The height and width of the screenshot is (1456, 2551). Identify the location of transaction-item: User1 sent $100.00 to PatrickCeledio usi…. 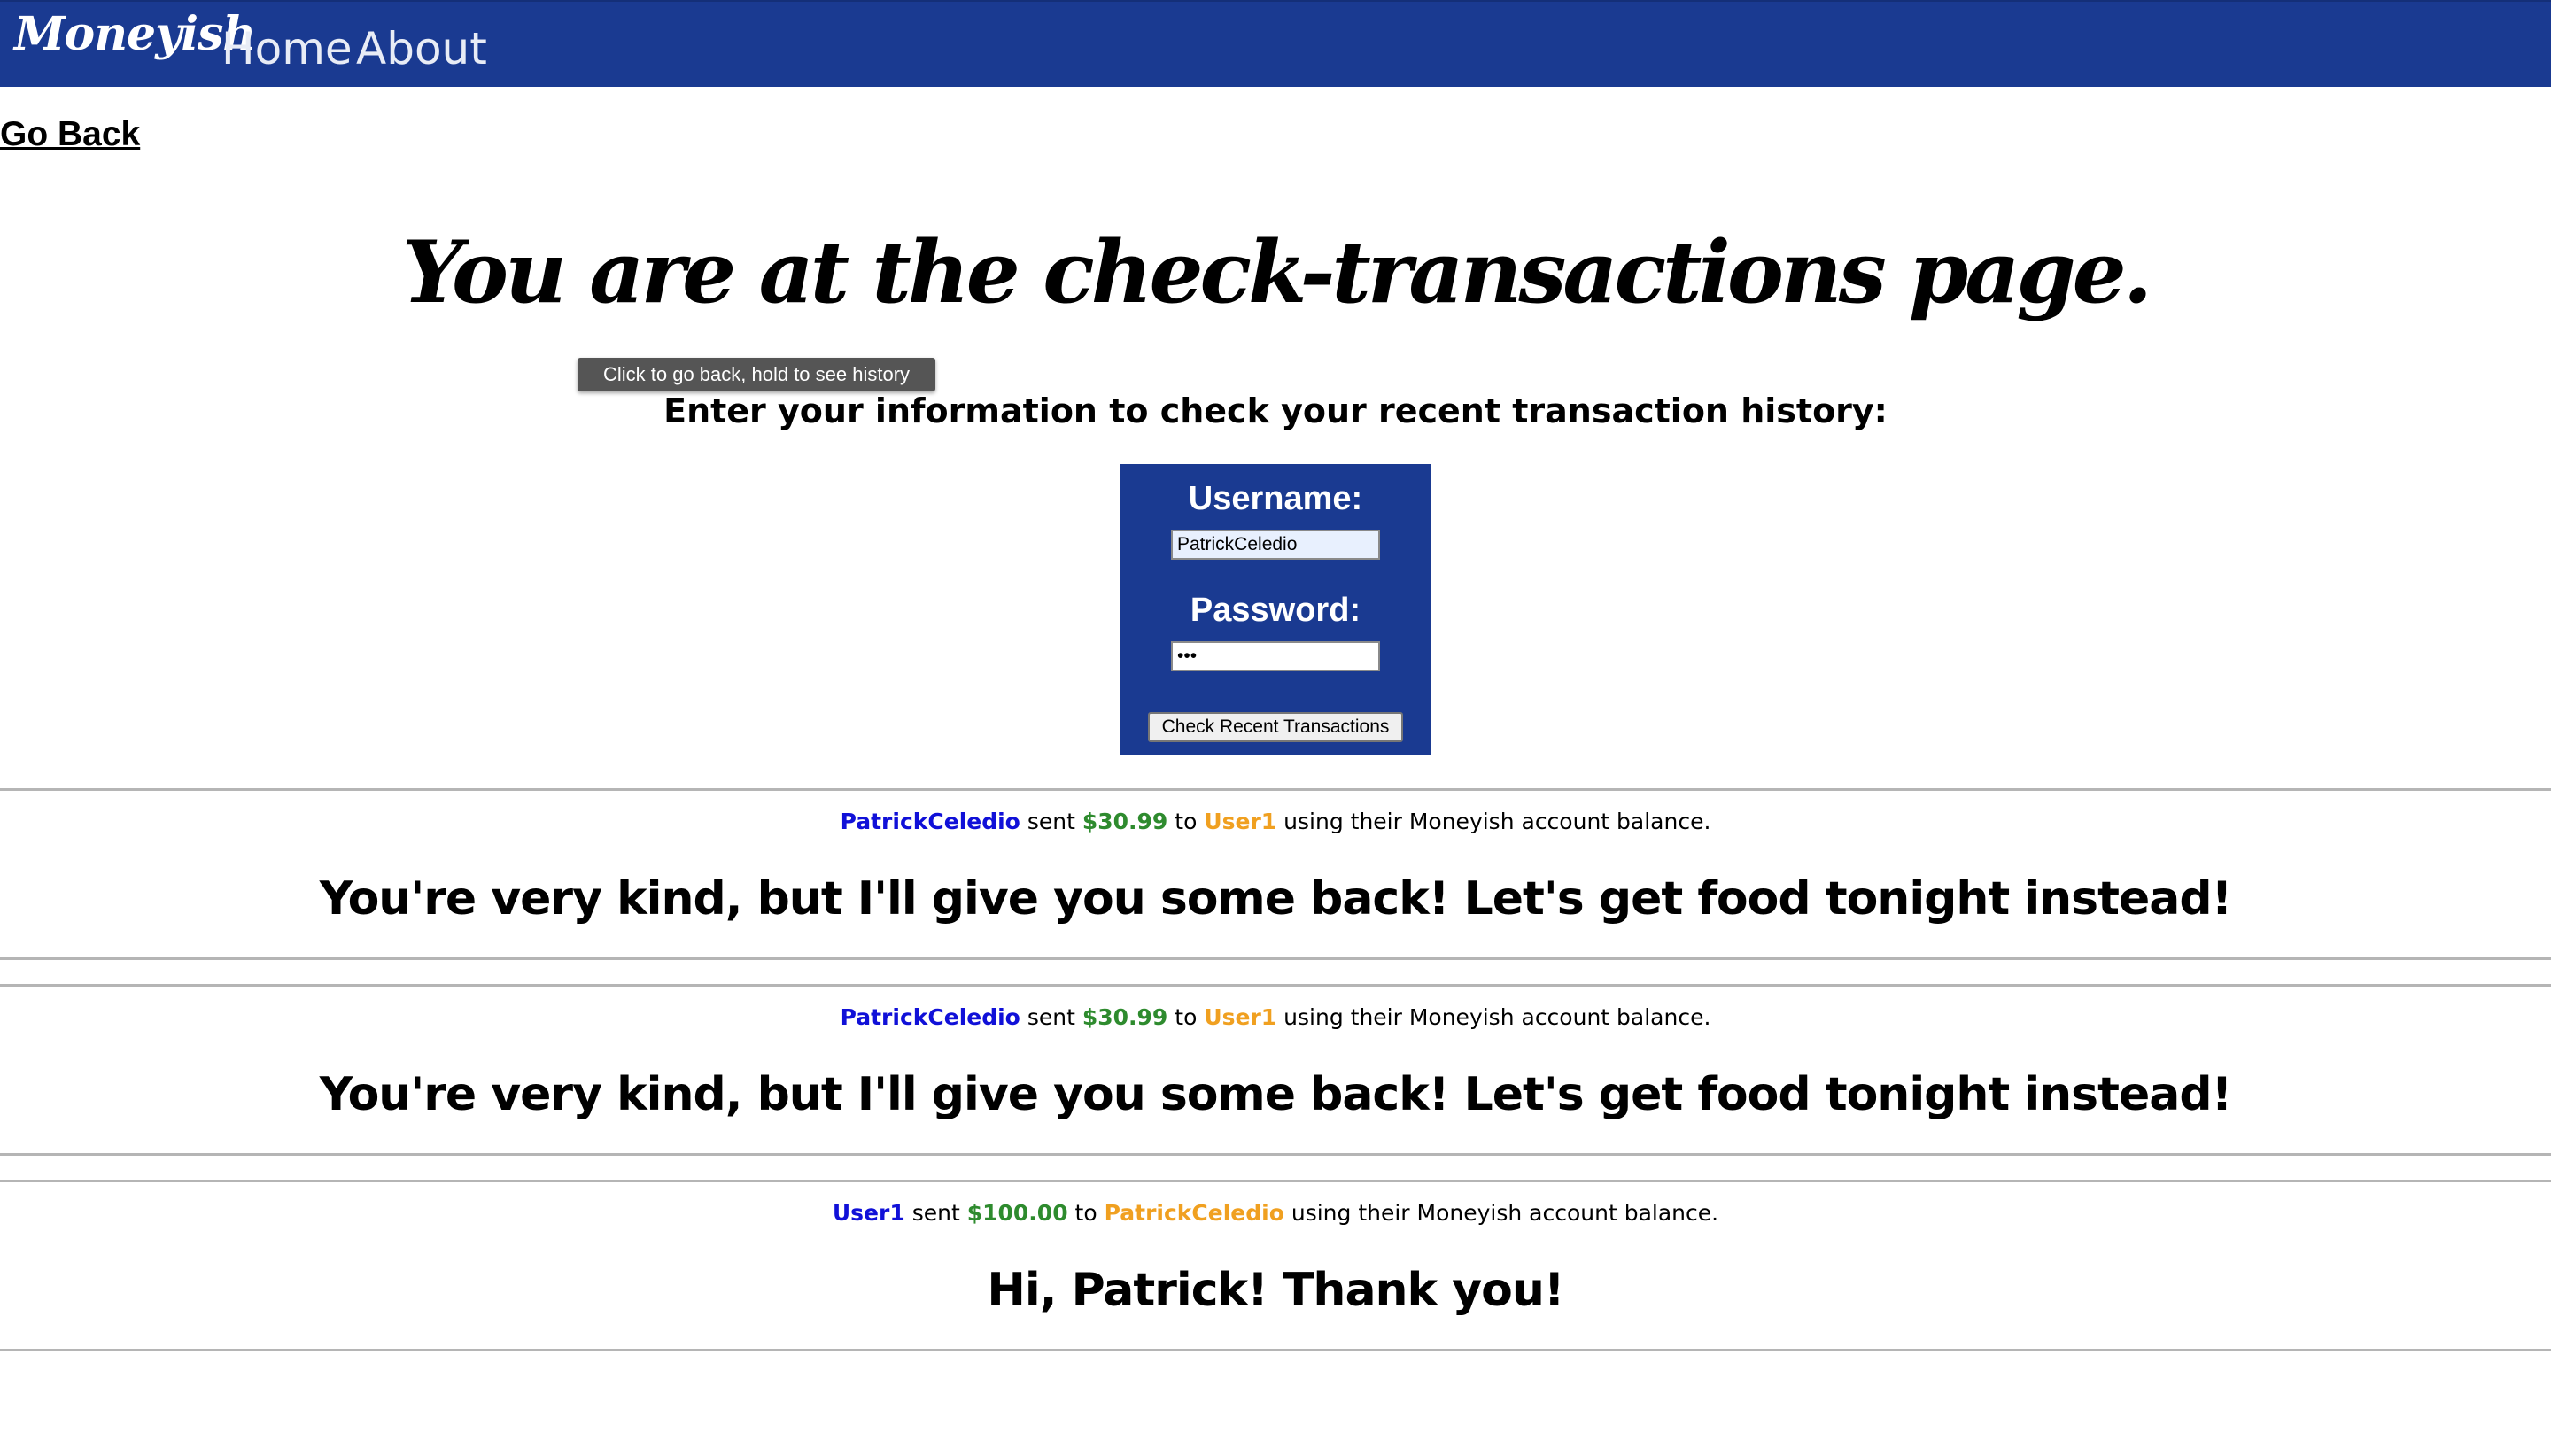
(1275, 1265).